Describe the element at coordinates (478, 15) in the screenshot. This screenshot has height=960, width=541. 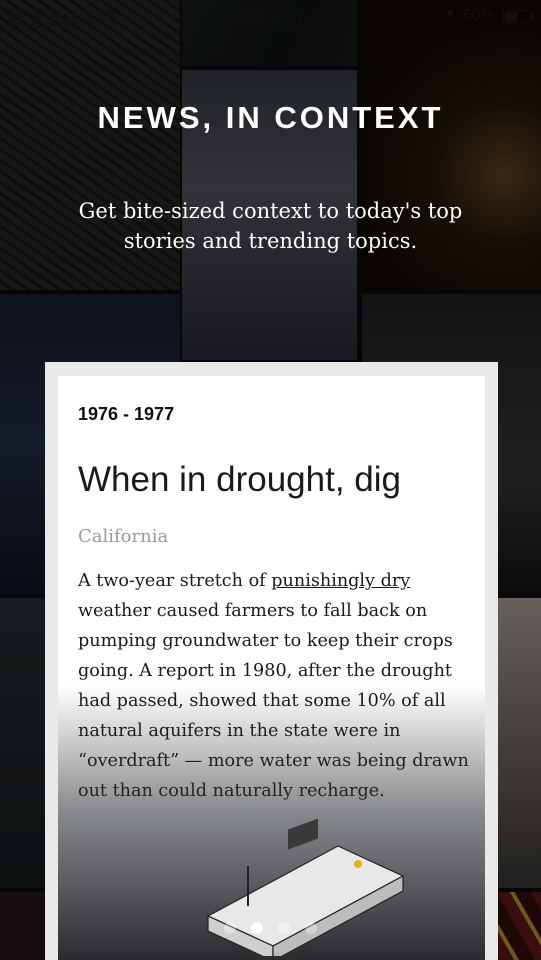
I see `battery-percent: 60%` at that location.